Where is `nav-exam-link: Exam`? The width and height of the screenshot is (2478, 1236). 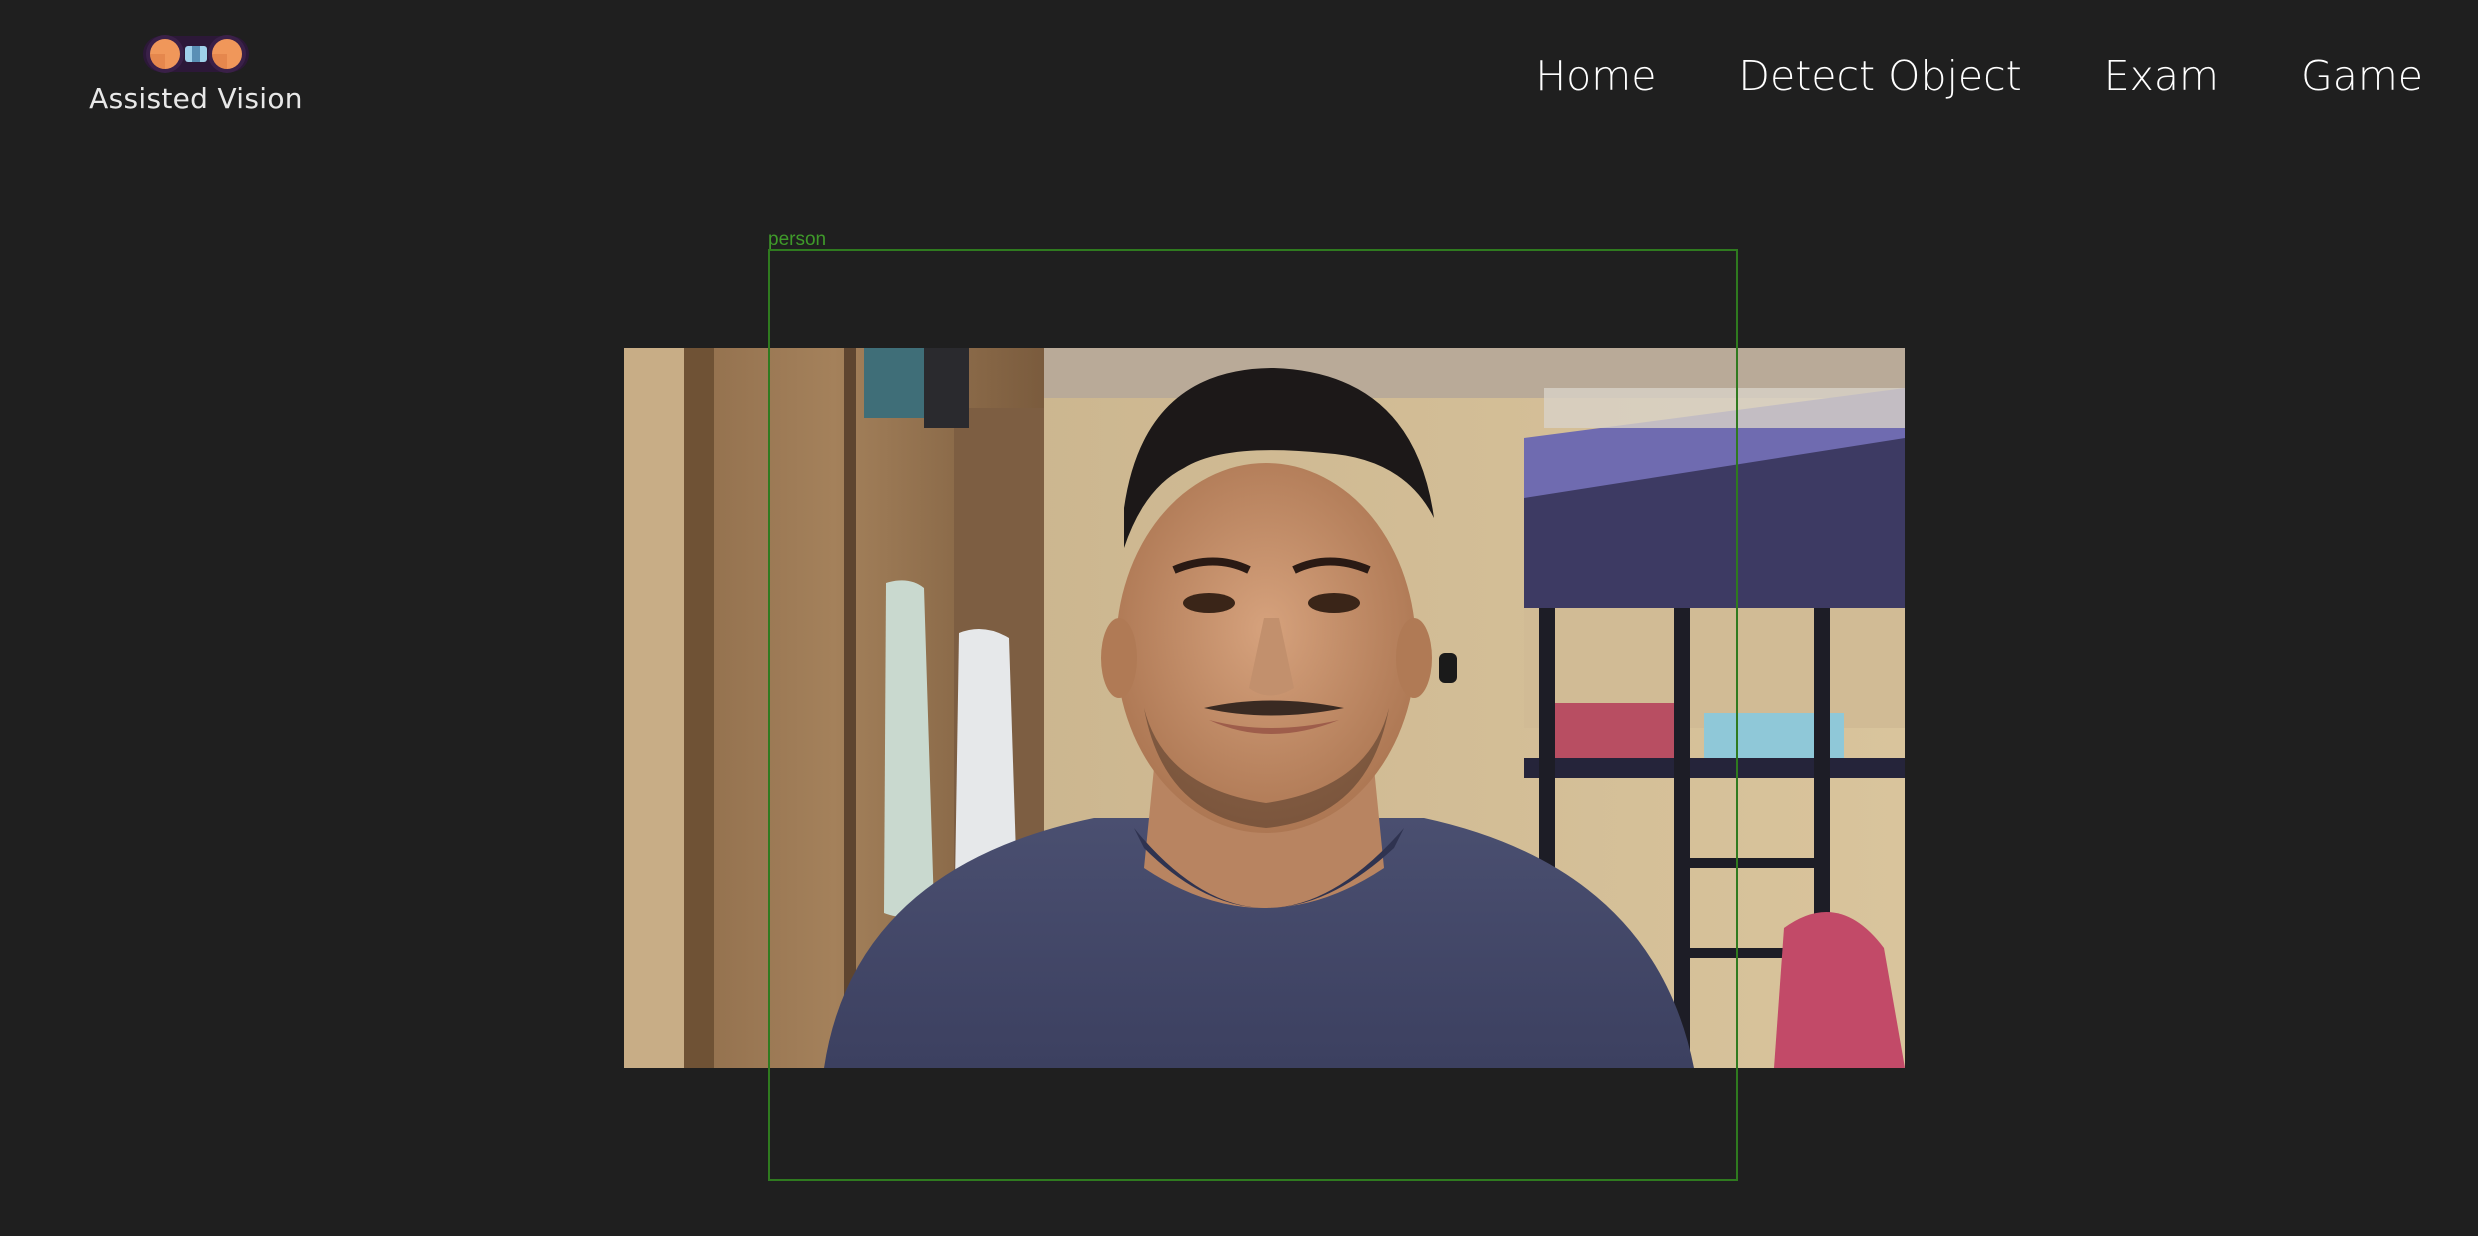 nav-exam-link: Exam is located at coordinates (2161, 76).